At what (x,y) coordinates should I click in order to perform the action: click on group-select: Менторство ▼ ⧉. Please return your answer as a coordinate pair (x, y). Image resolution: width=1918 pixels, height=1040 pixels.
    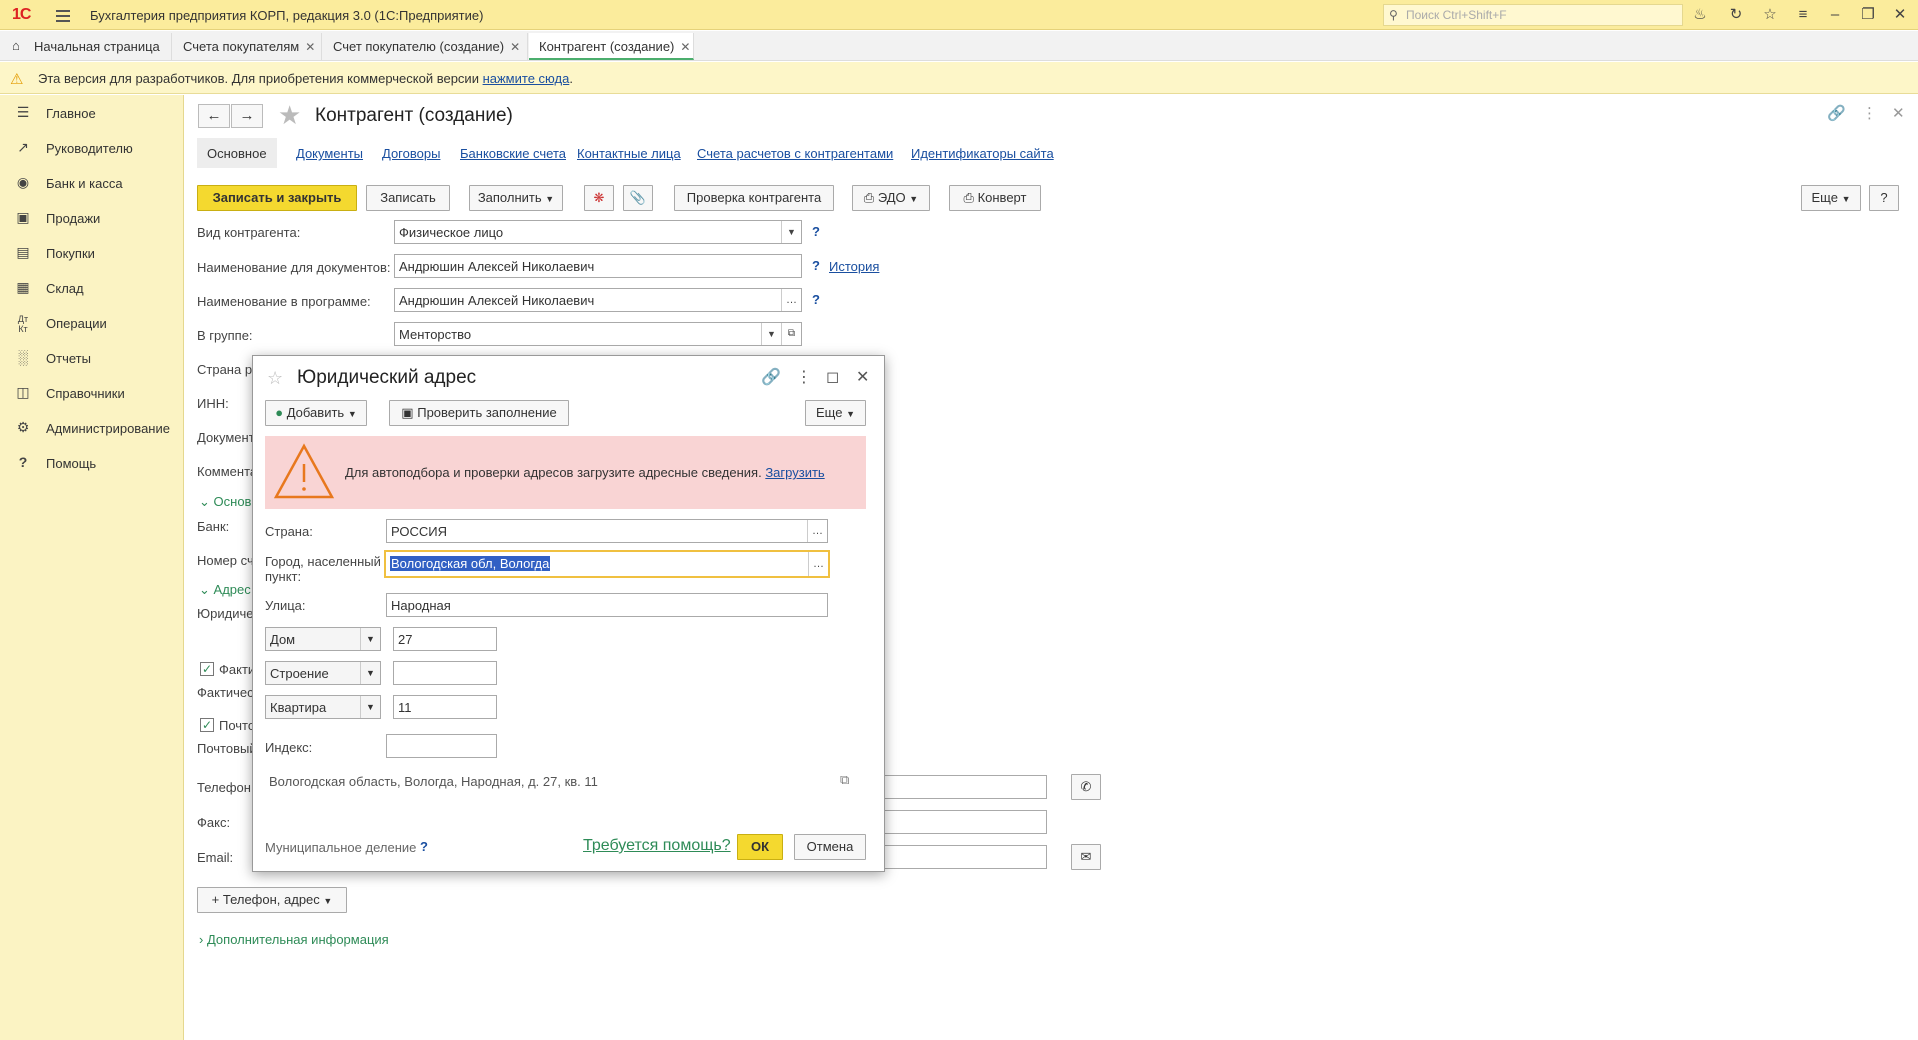
    Looking at the image, I should click on (598, 334).